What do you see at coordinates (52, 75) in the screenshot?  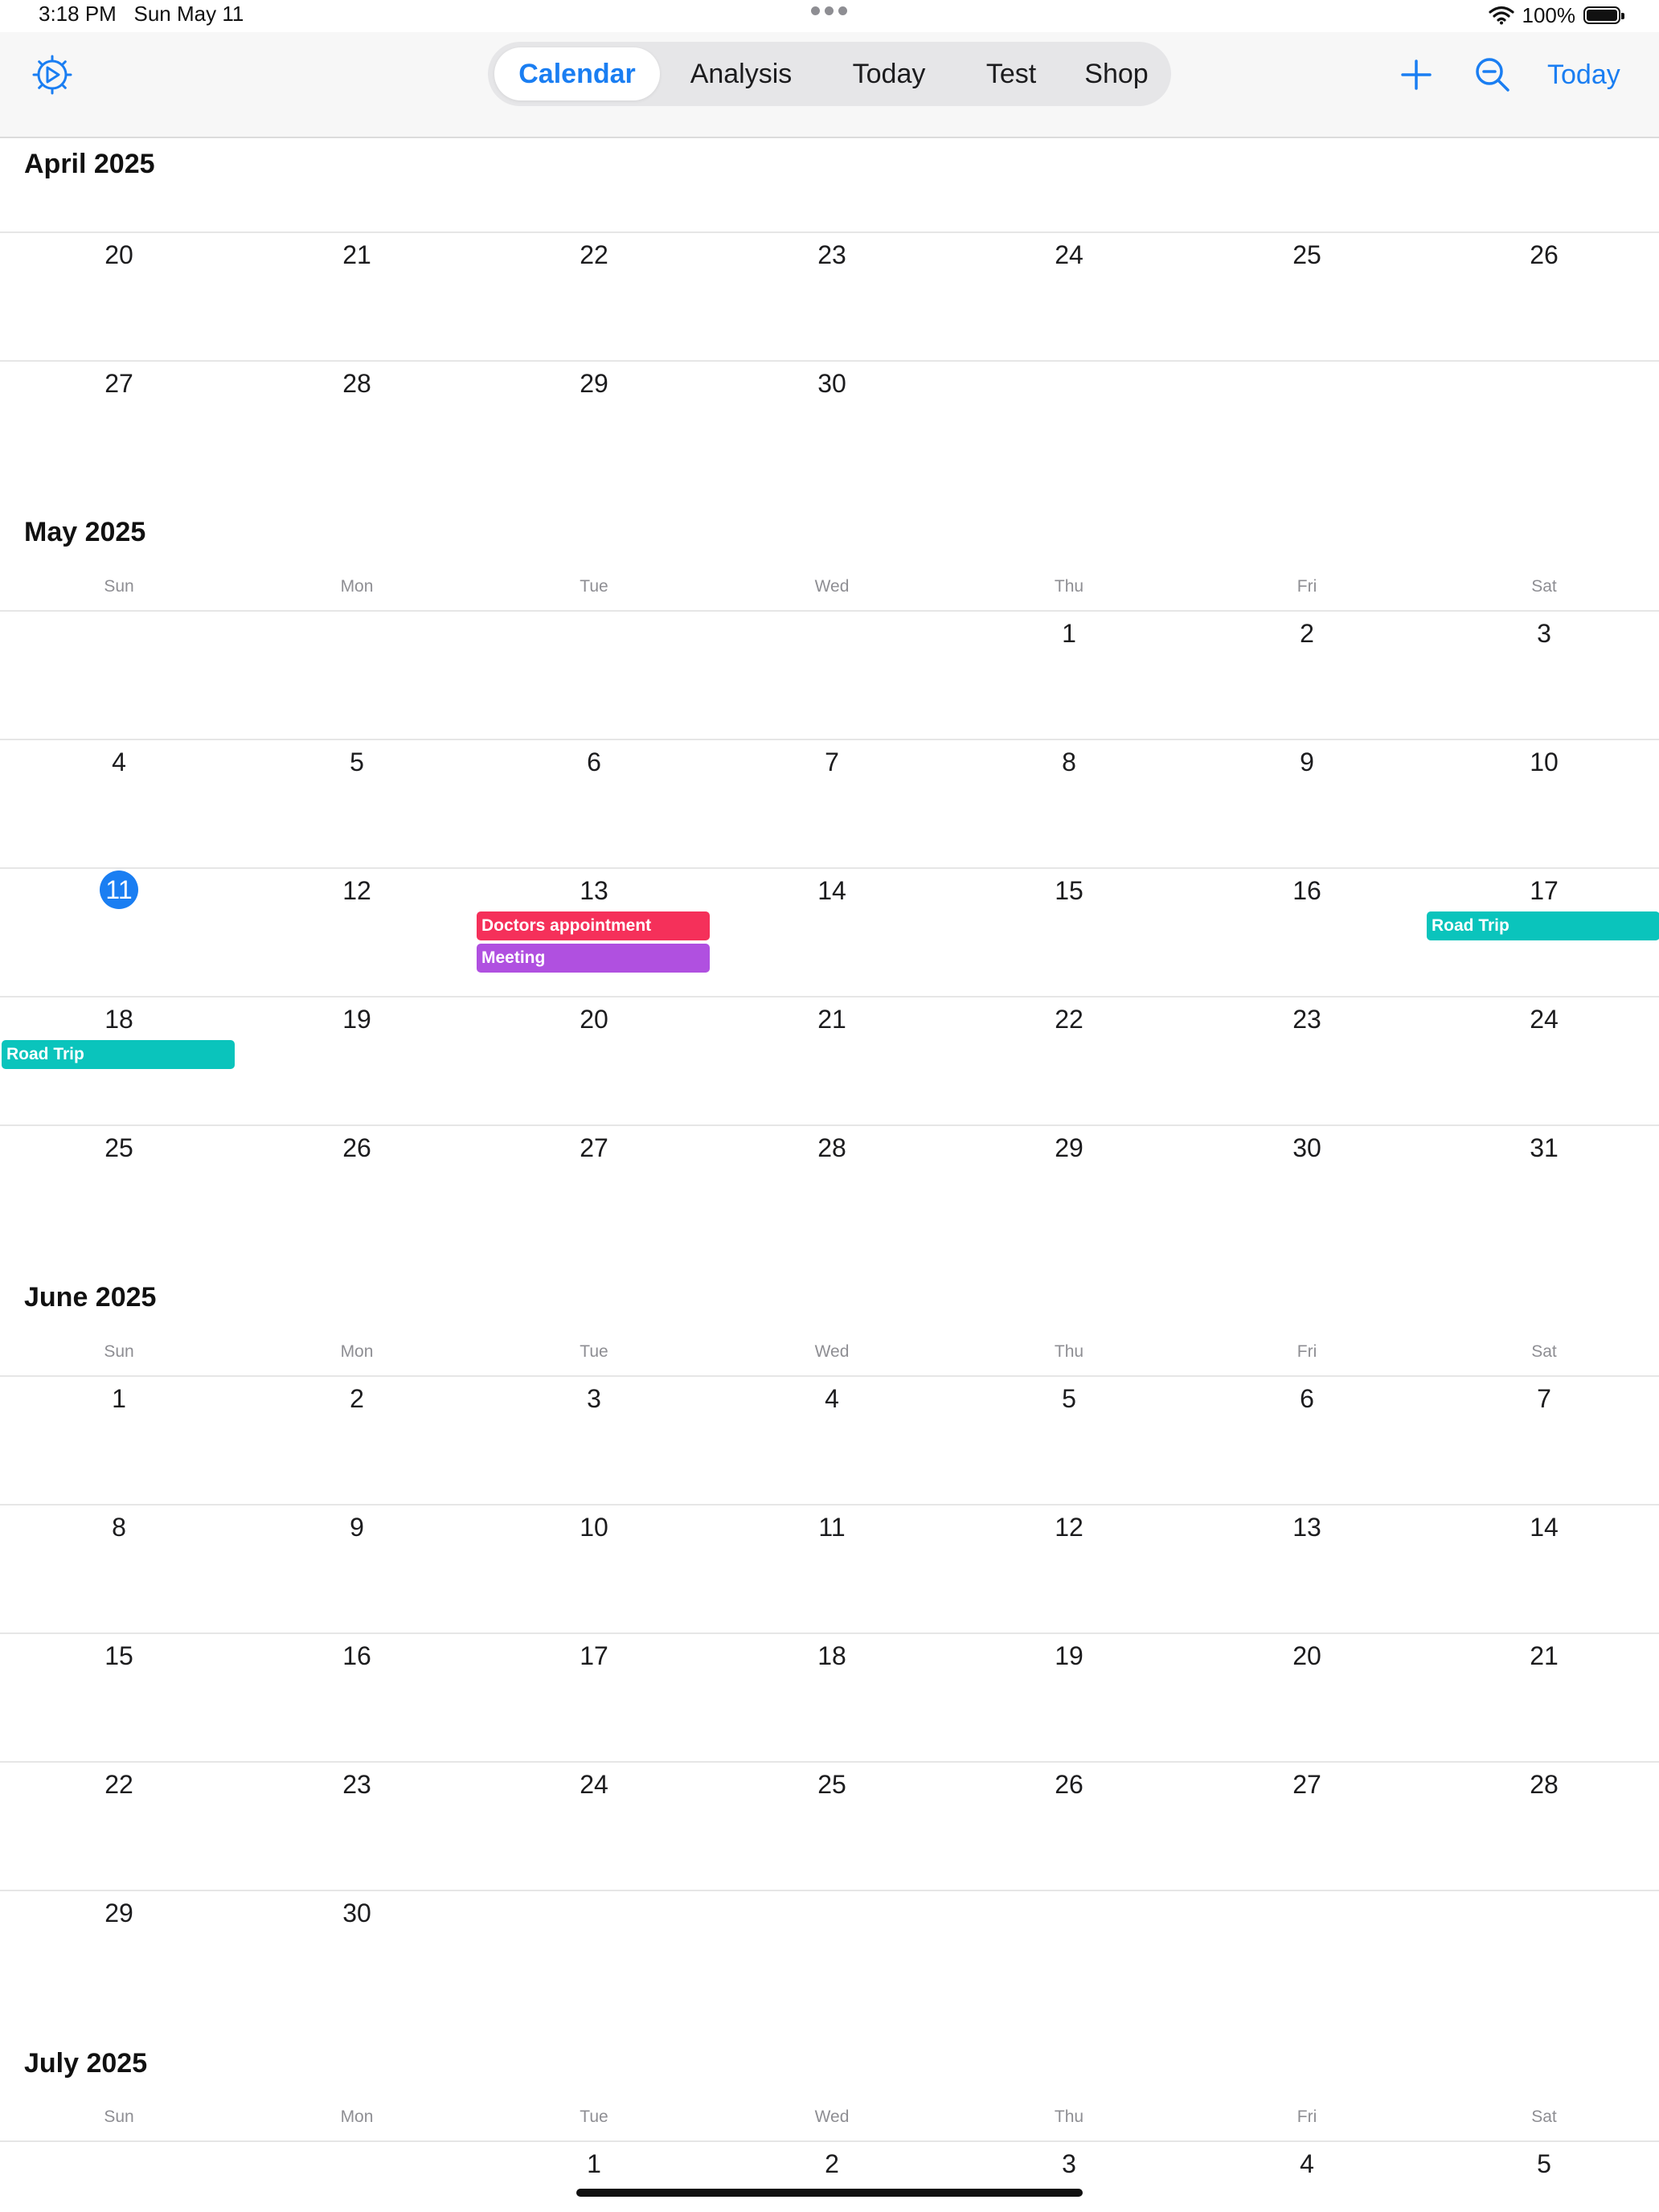 I see `gear-icon` at bounding box center [52, 75].